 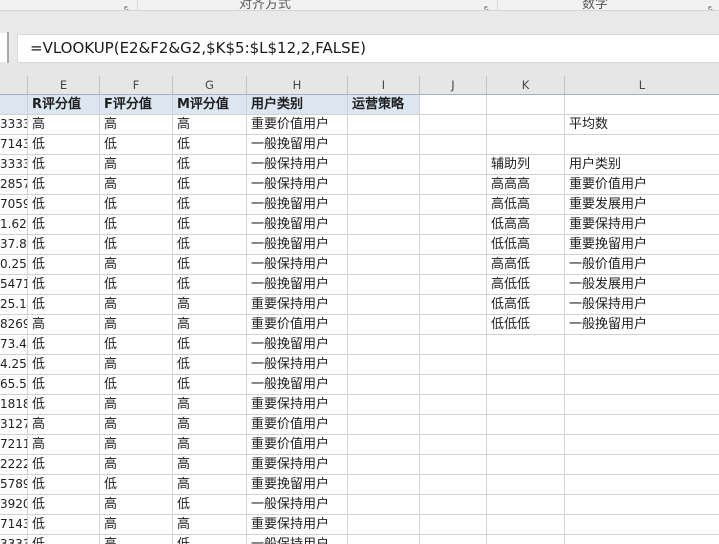 I want to click on cell-k: 辅助列, so click(x=526, y=165).